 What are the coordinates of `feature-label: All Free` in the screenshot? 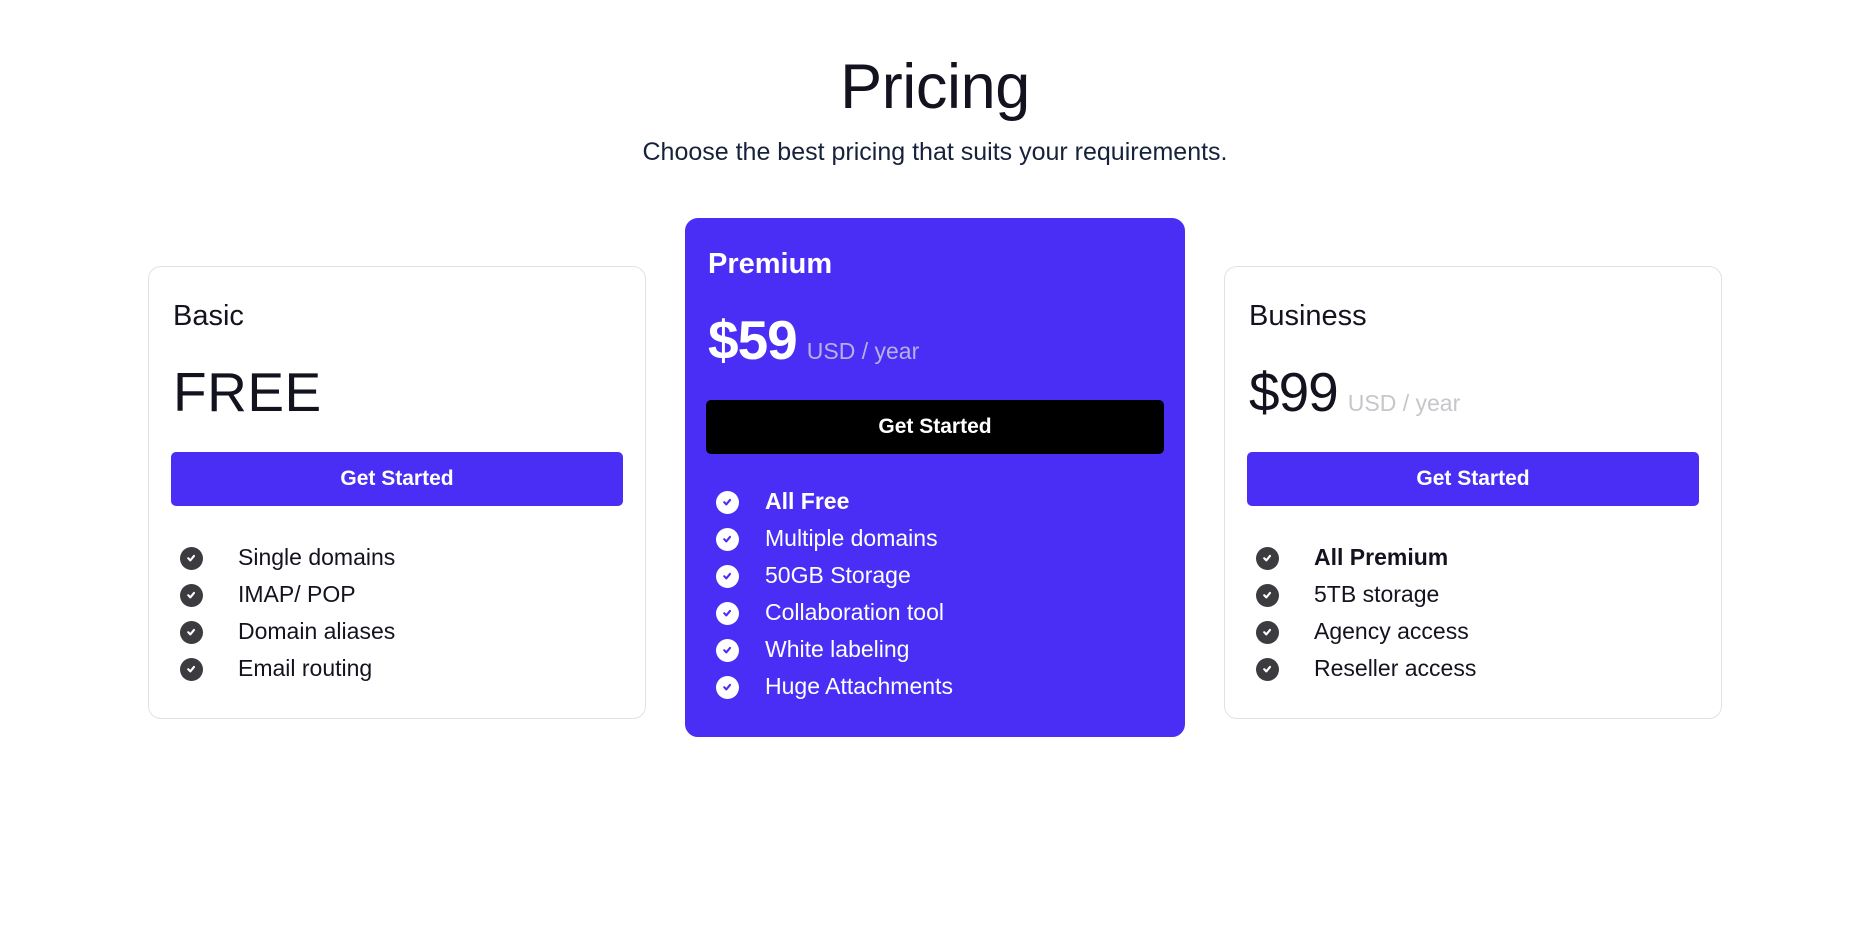 It's located at (807, 501).